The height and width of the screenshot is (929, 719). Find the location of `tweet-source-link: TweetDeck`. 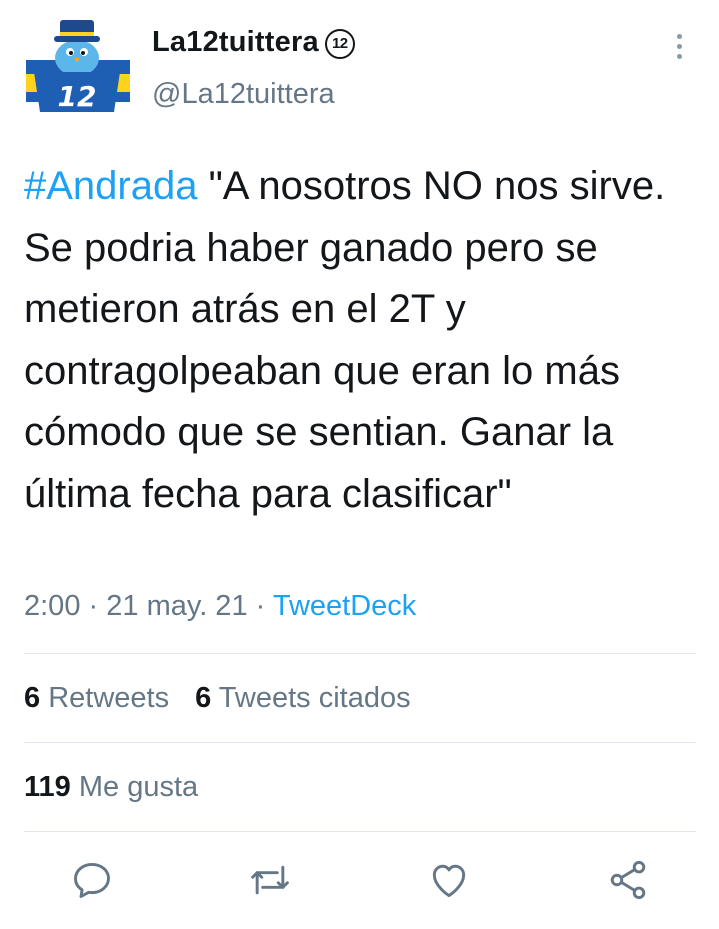

tweet-source-link: TweetDeck is located at coordinates (344, 606).